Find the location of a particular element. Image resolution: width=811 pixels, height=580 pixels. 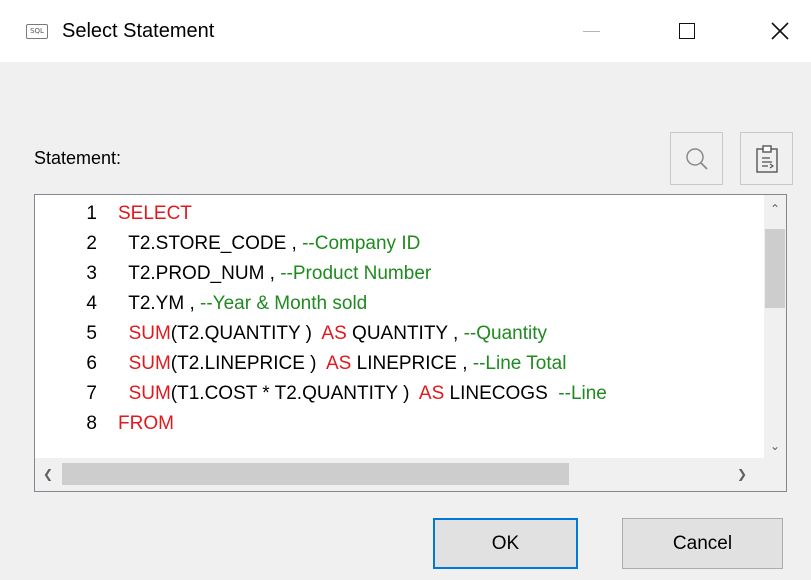

vertical-scroll-thumb is located at coordinates (775, 268).